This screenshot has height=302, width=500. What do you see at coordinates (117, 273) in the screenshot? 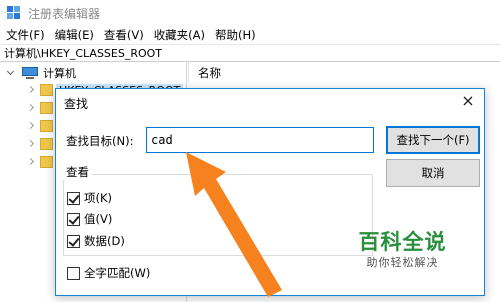
I see `checkbox-label: 全字匹配(W)` at bounding box center [117, 273].